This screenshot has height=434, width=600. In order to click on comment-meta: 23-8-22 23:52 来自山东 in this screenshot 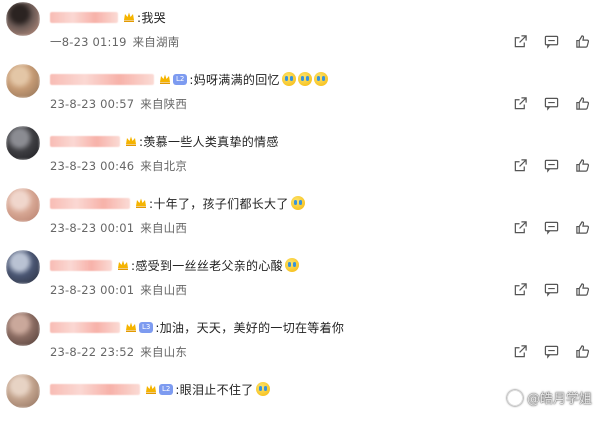, I will do `click(118, 352)`.